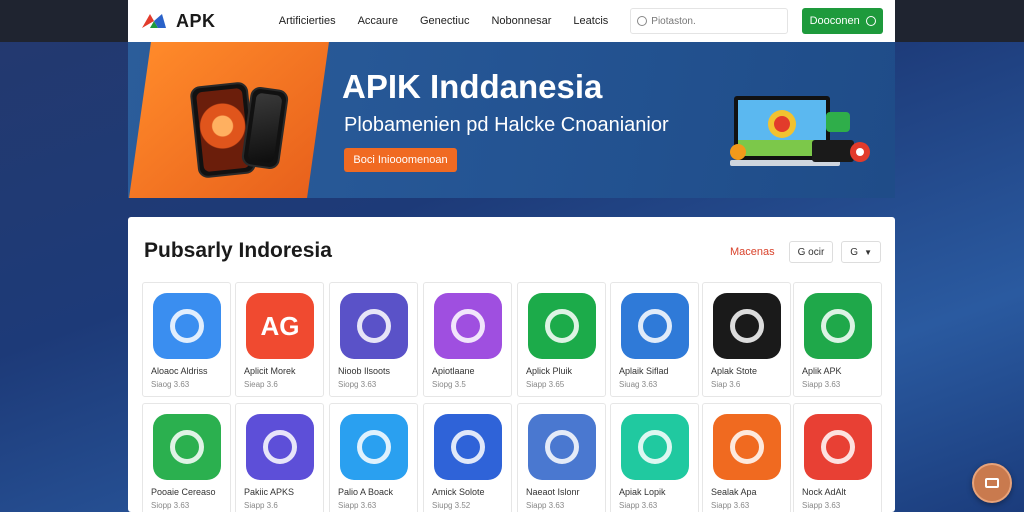 This screenshot has width=1024, height=512. I want to click on rocket-icon-glyph, so click(747, 326).